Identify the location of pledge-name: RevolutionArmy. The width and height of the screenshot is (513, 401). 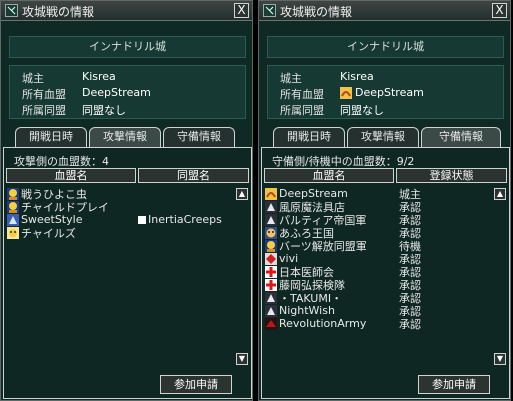
(323, 323).